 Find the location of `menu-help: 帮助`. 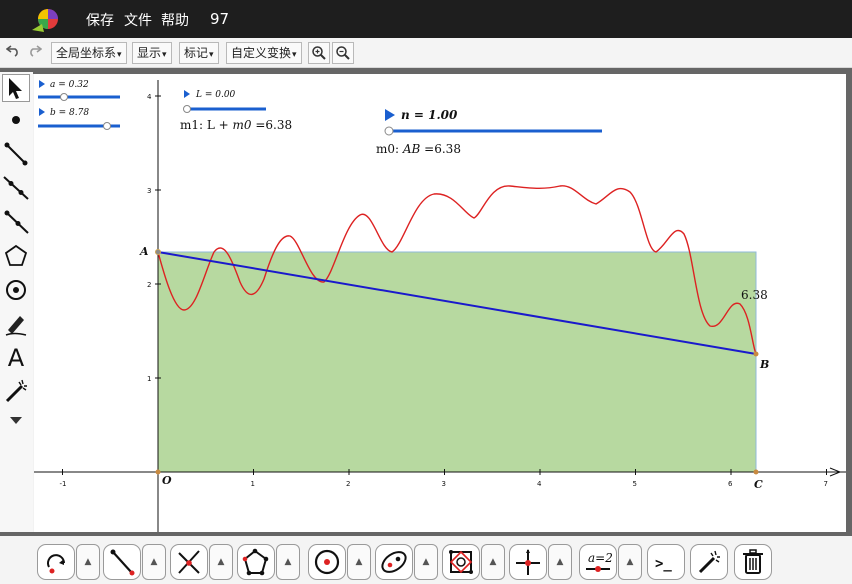

menu-help: 帮助 is located at coordinates (175, 20).